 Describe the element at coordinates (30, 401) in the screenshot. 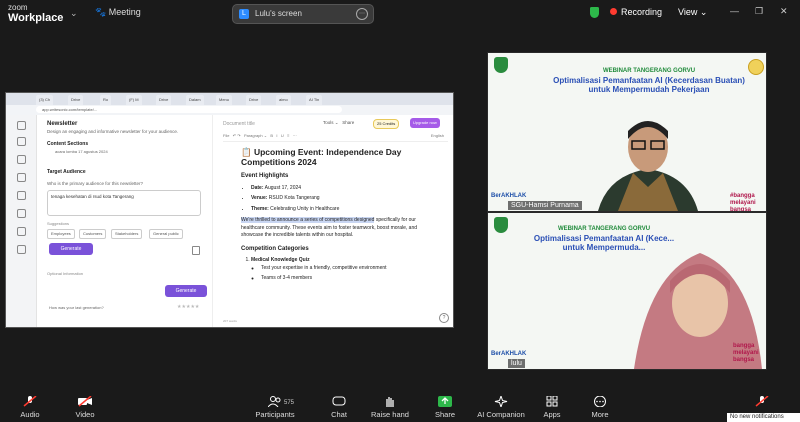

I see `mic-muted-icon` at that location.